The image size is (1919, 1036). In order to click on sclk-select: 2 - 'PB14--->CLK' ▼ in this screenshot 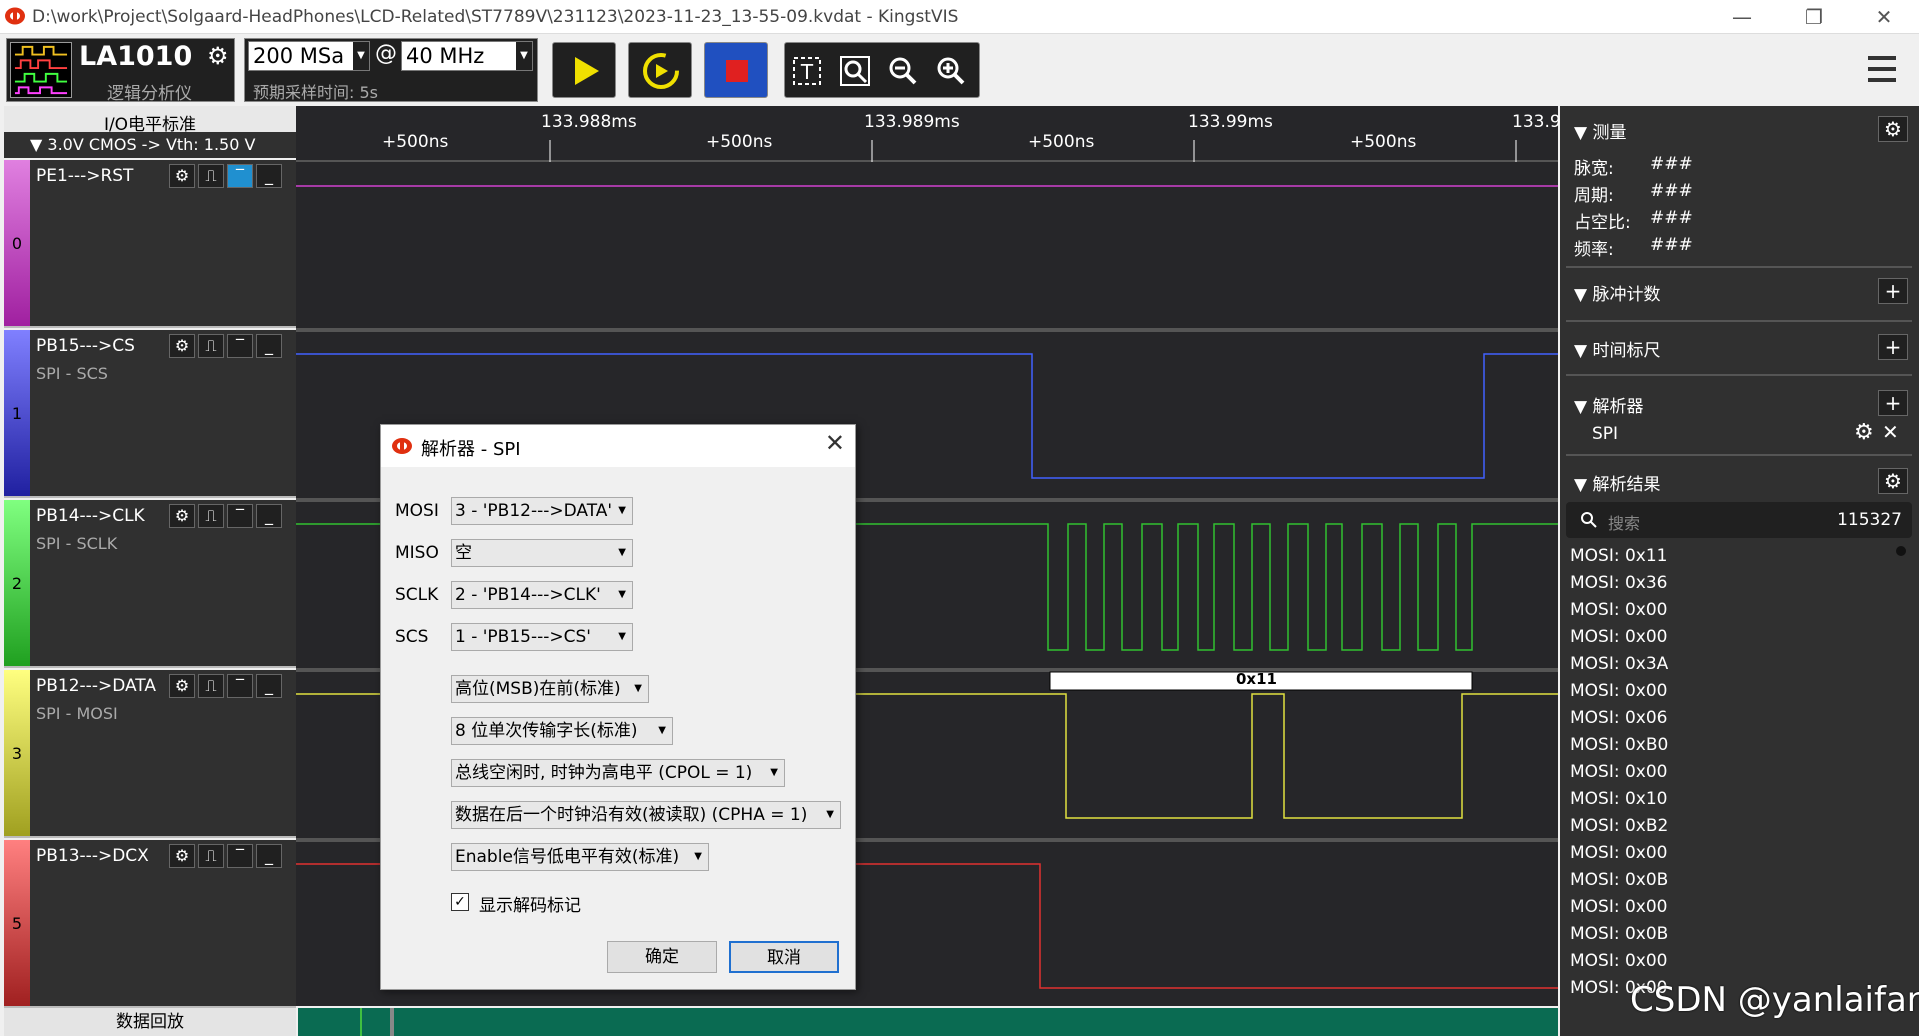, I will do `click(542, 595)`.